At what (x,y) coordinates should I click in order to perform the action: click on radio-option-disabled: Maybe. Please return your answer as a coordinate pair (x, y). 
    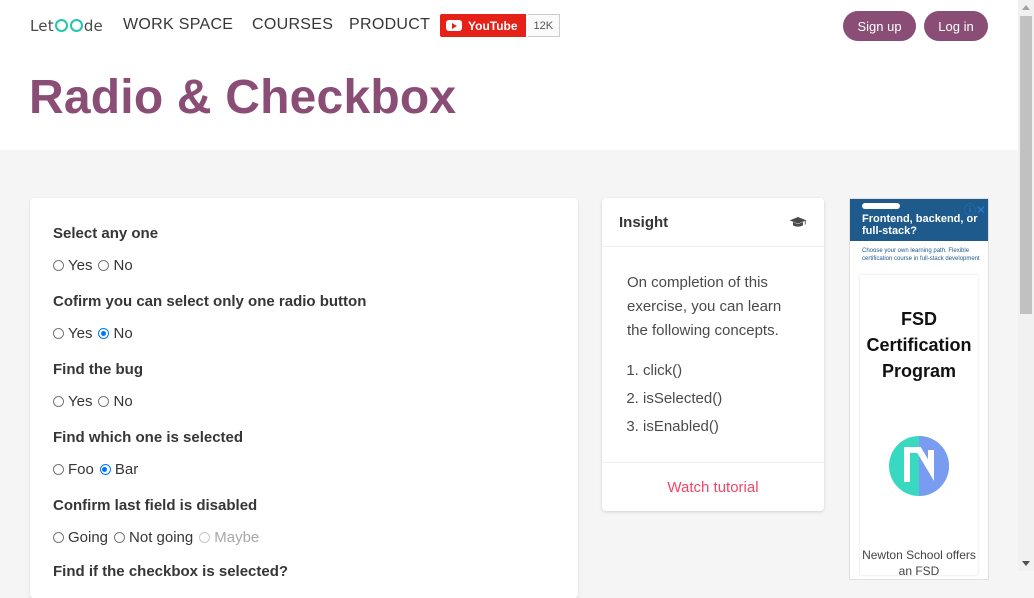
    Looking at the image, I should click on (229, 537).